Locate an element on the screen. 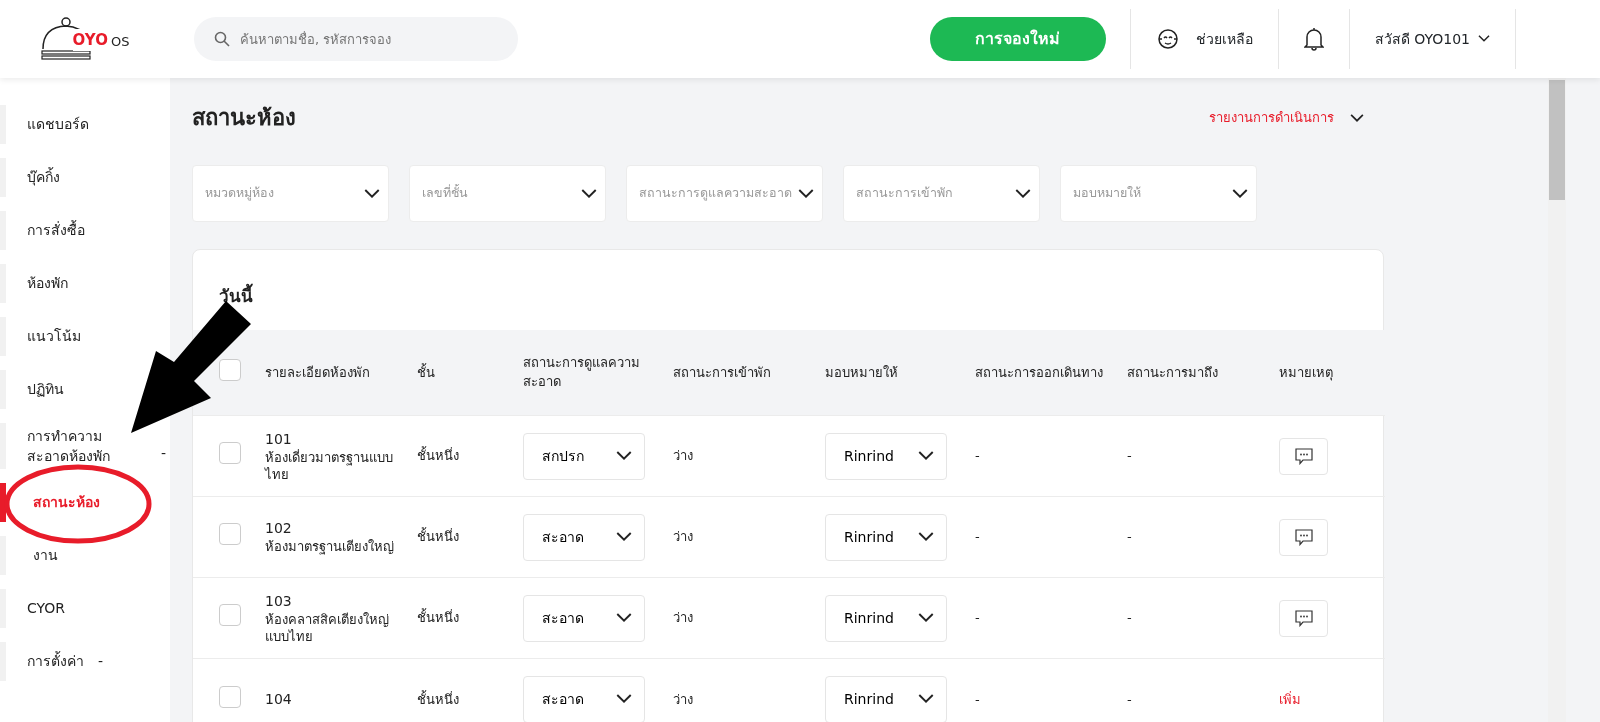  search-field: ค้นหาตามชื่อ, รหัสการจอง is located at coordinates (356, 39).